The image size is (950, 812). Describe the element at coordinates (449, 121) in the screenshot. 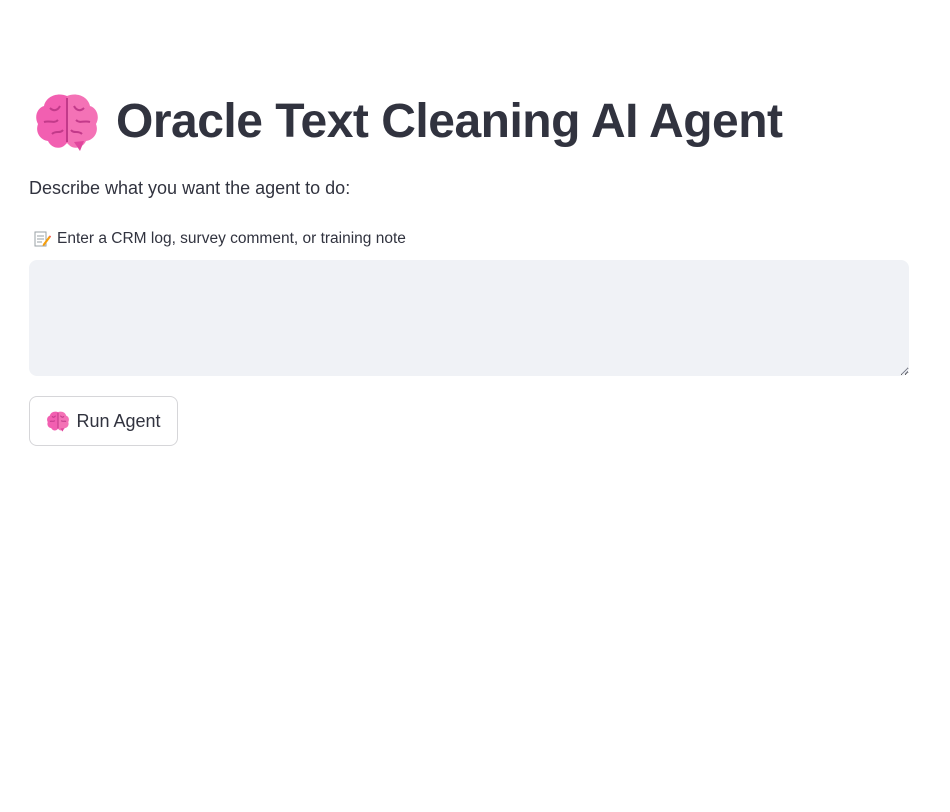

I see `page-title: Oracle Text Cleaning AI Agent` at that location.